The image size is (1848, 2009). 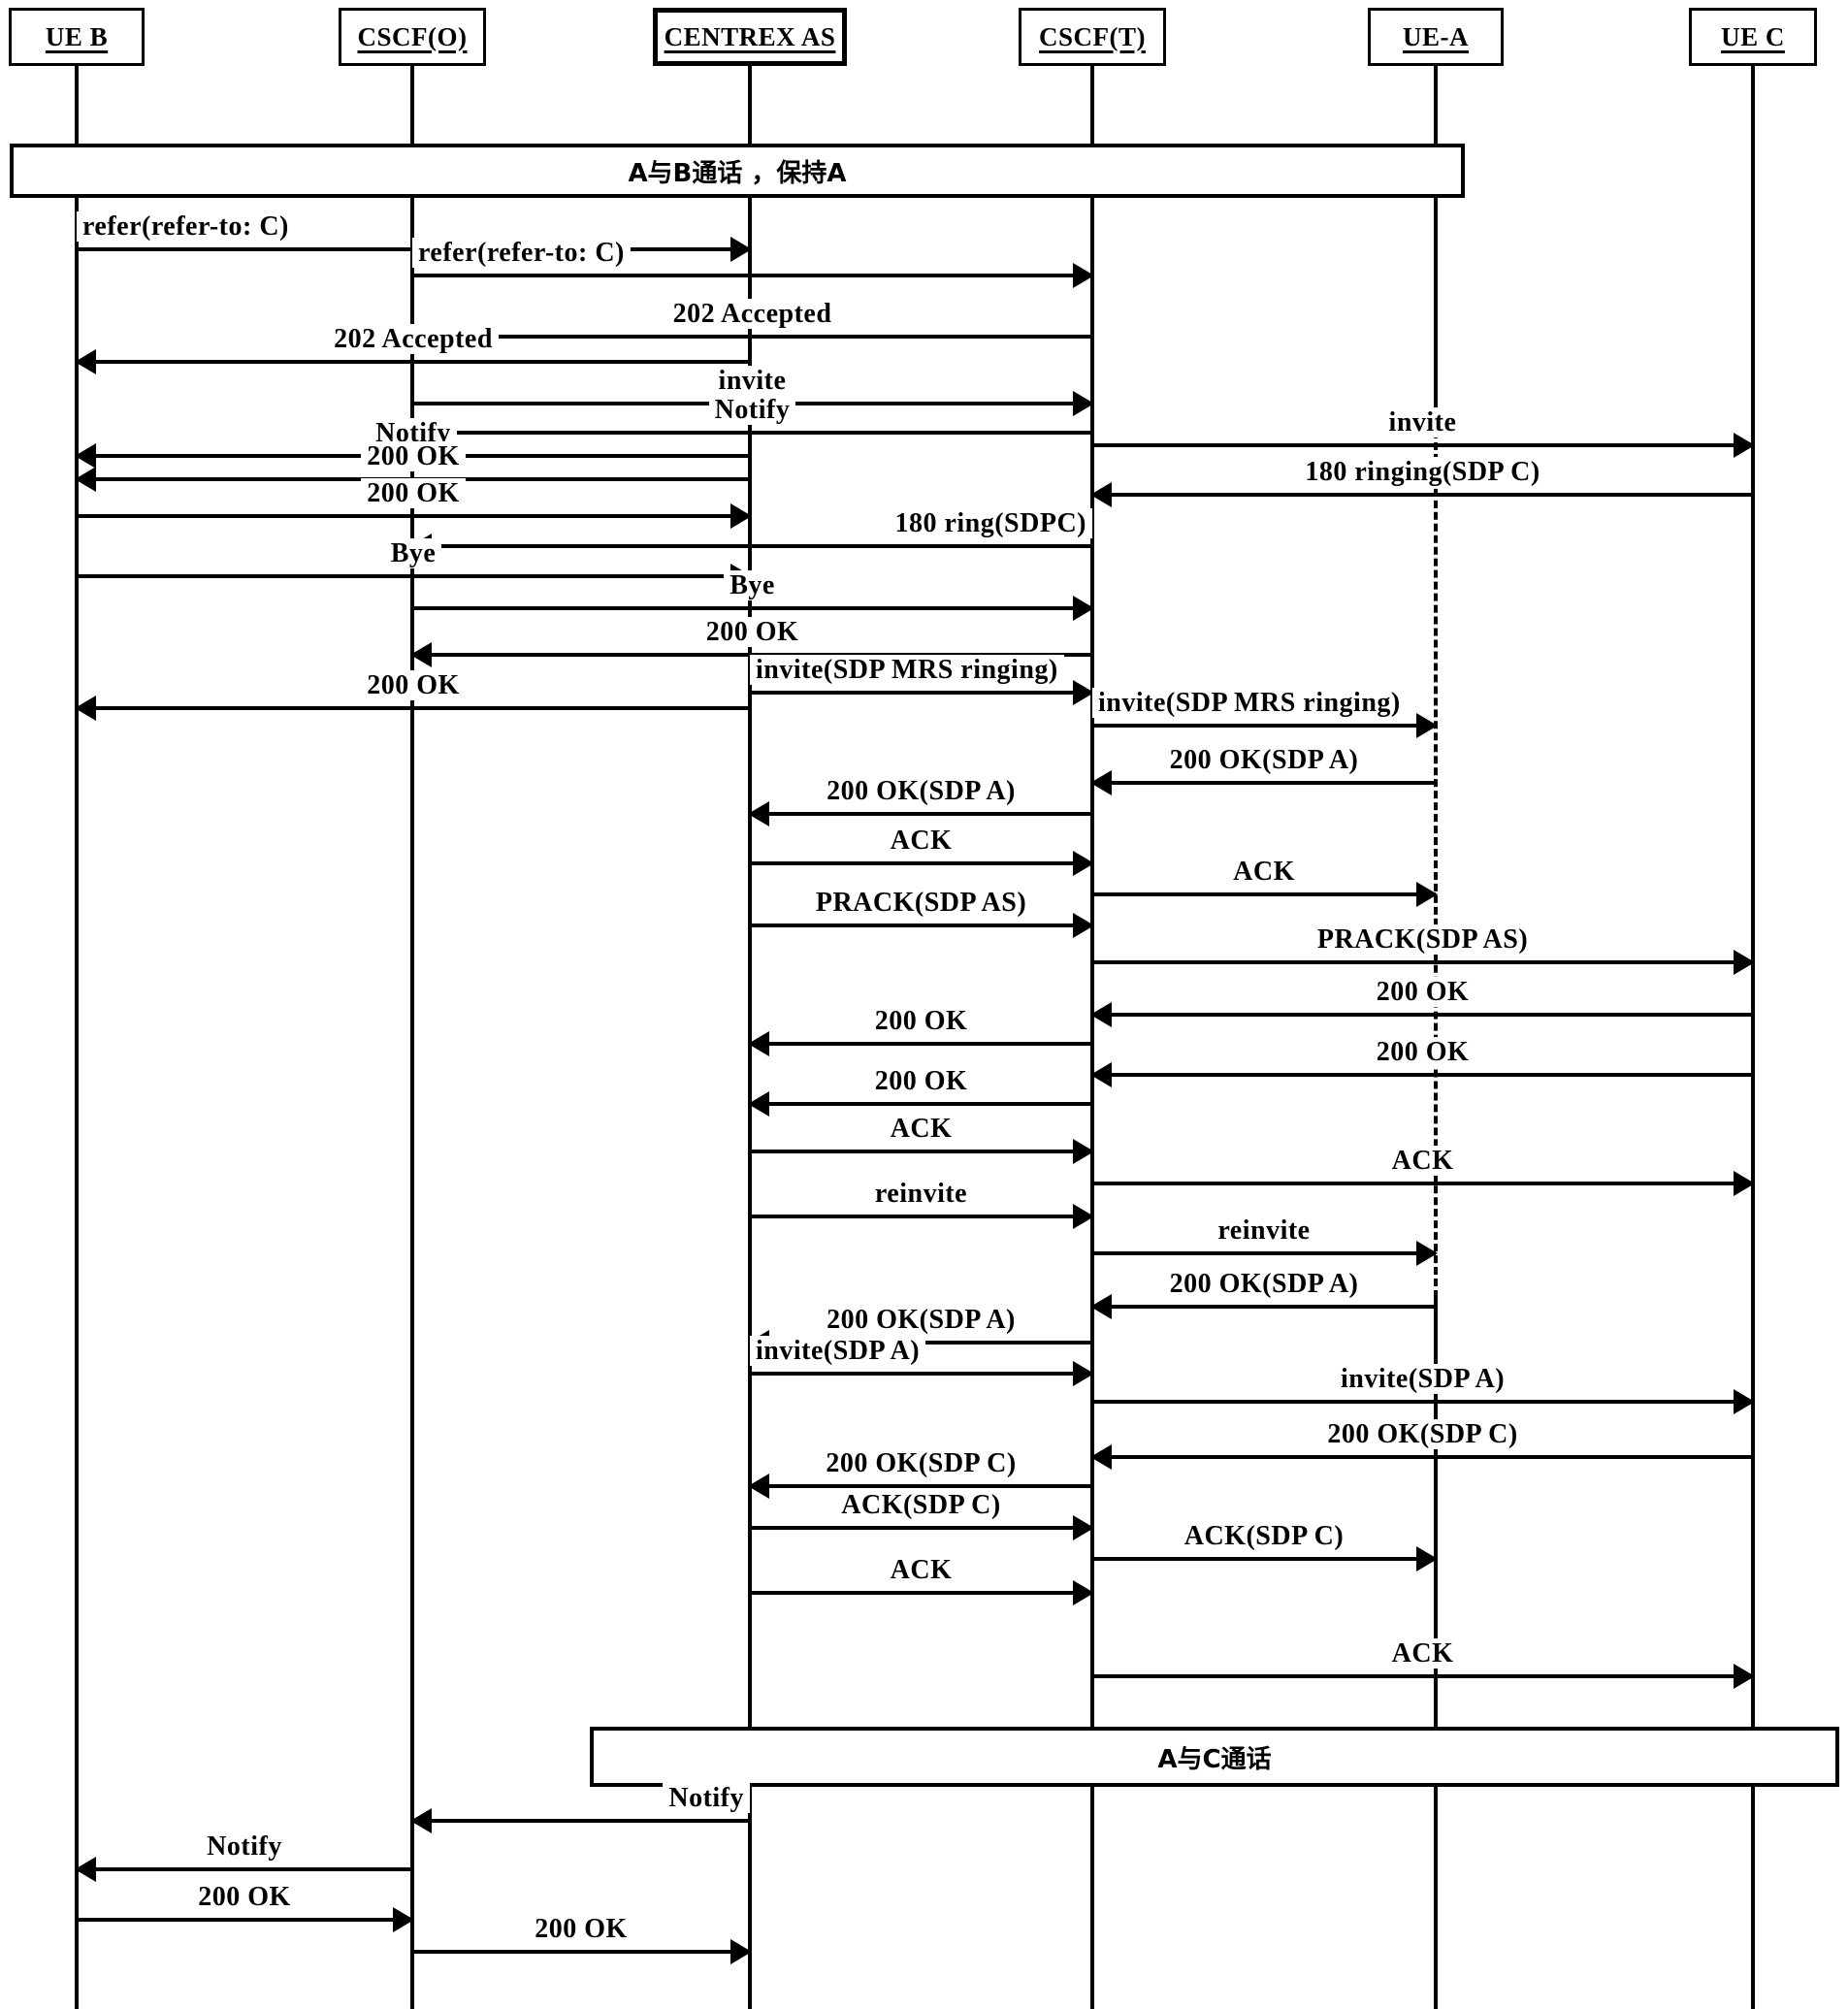 What do you see at coordinates (1423, 472) in the screenshot?
I see `message-label-text: 180 ringing(SDP C)` at bounding box center [1423, 472].